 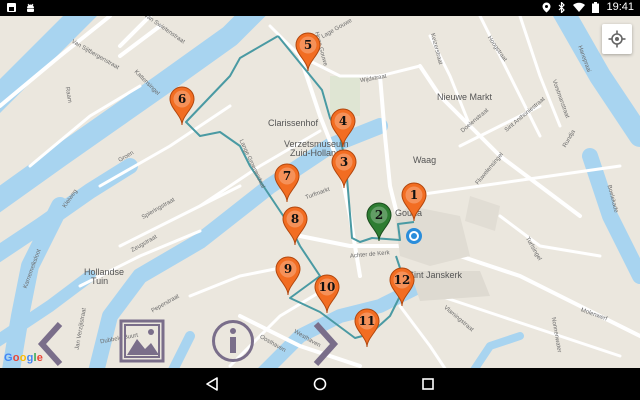 I want to click on recents-button, so click(x=428, y=384).